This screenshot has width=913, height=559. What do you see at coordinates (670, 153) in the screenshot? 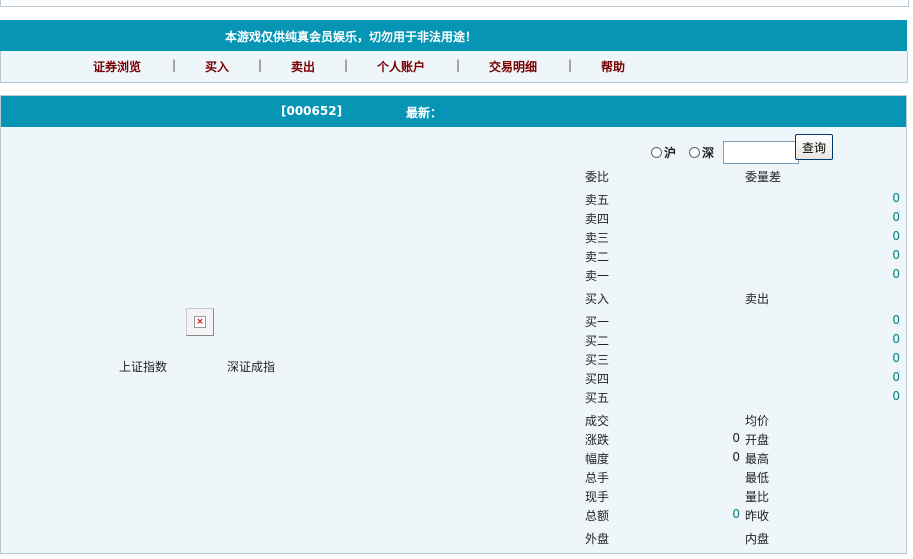
I see `exchange-sh-label: 沪` at bounding box center [670, 153].